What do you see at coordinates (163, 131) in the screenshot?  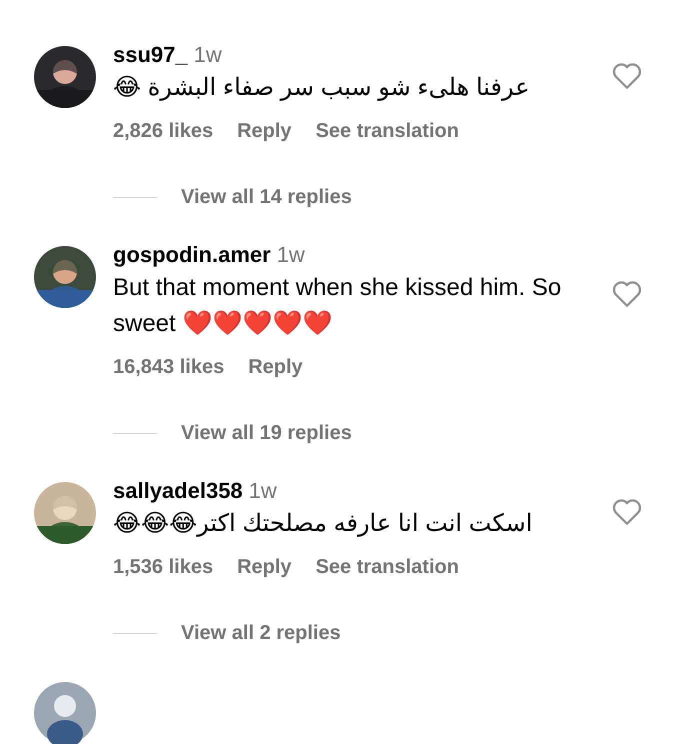 I see `like-count: 2,826 likes` at bounding box center [163, 131].